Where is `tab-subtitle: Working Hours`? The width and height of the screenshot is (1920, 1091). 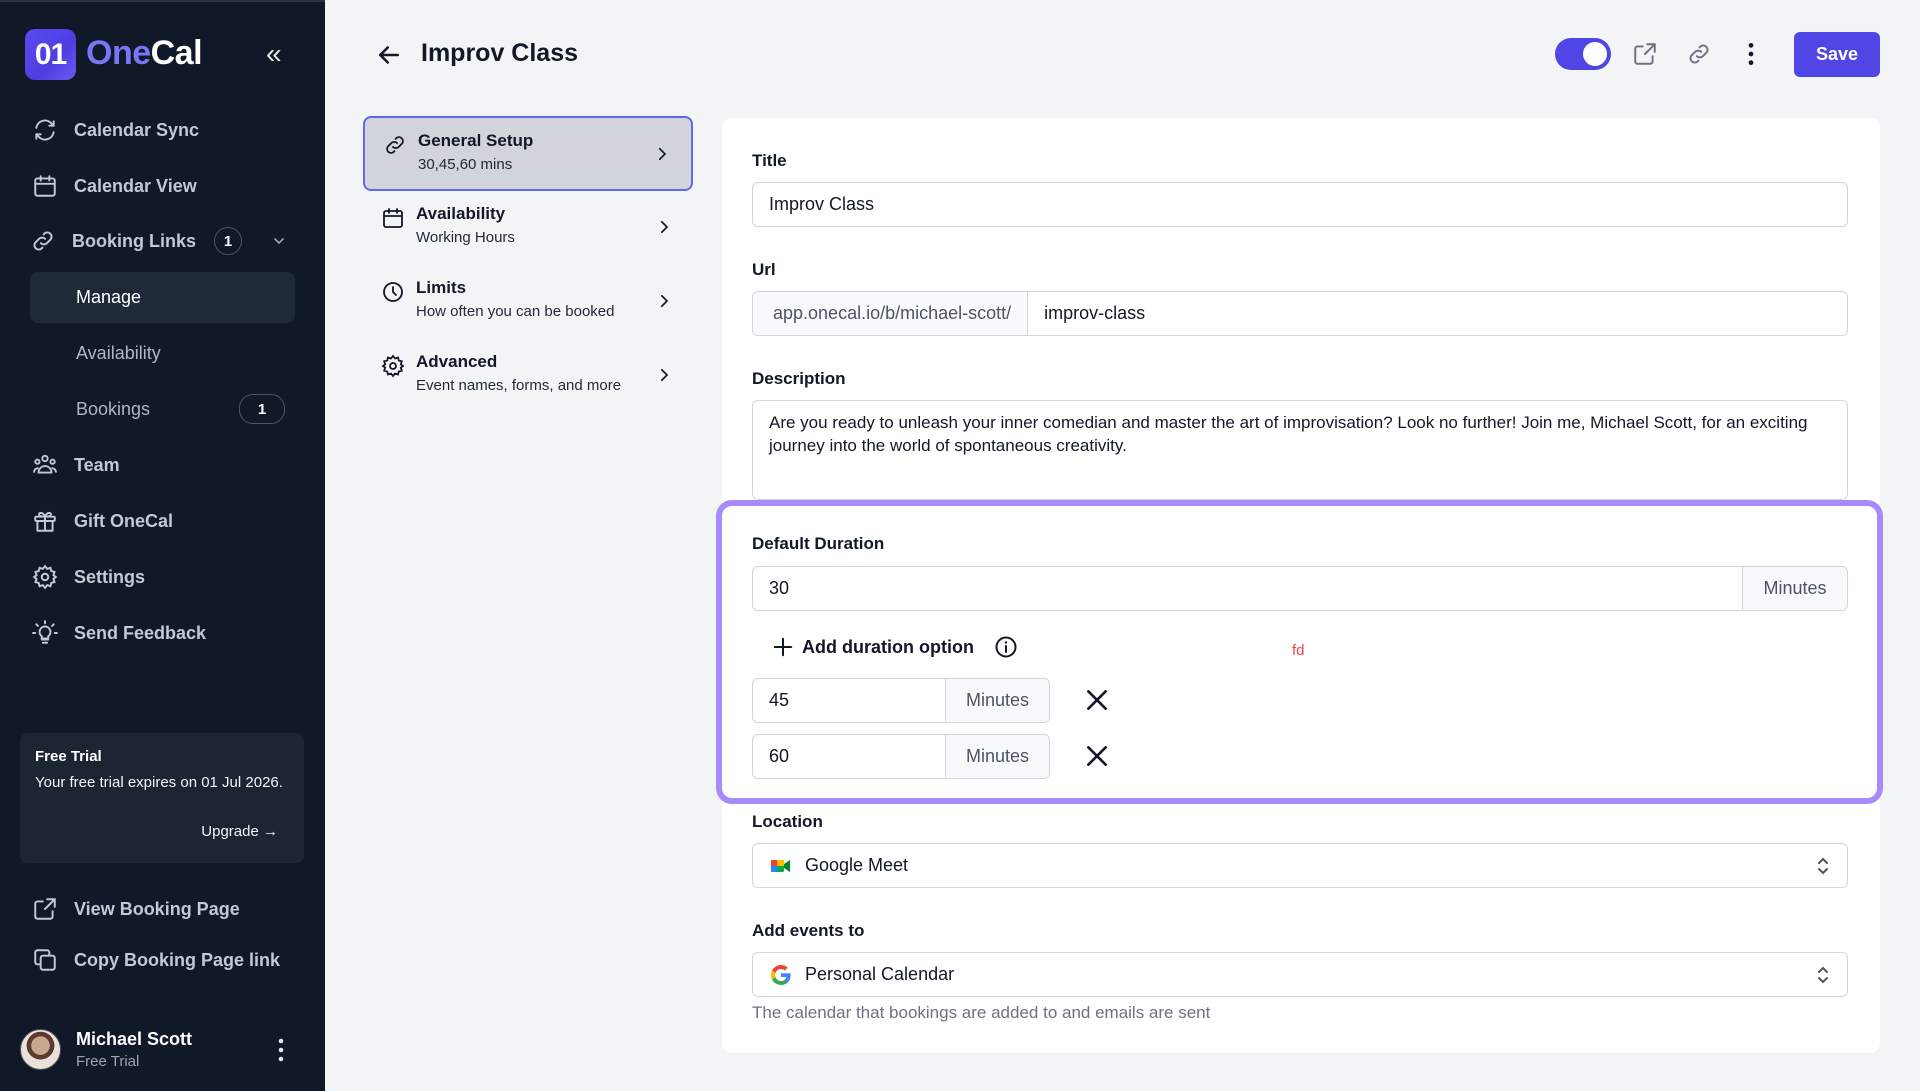
tab-subtitle: Working Hours is located at coordinates (465, 237).